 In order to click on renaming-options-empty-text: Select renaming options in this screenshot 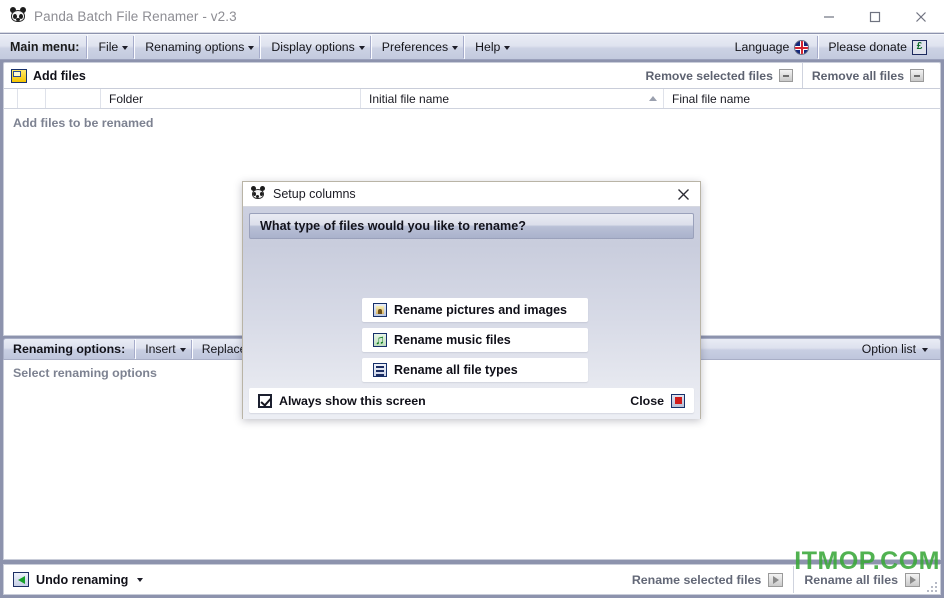, I will do `click(85, 373)`.